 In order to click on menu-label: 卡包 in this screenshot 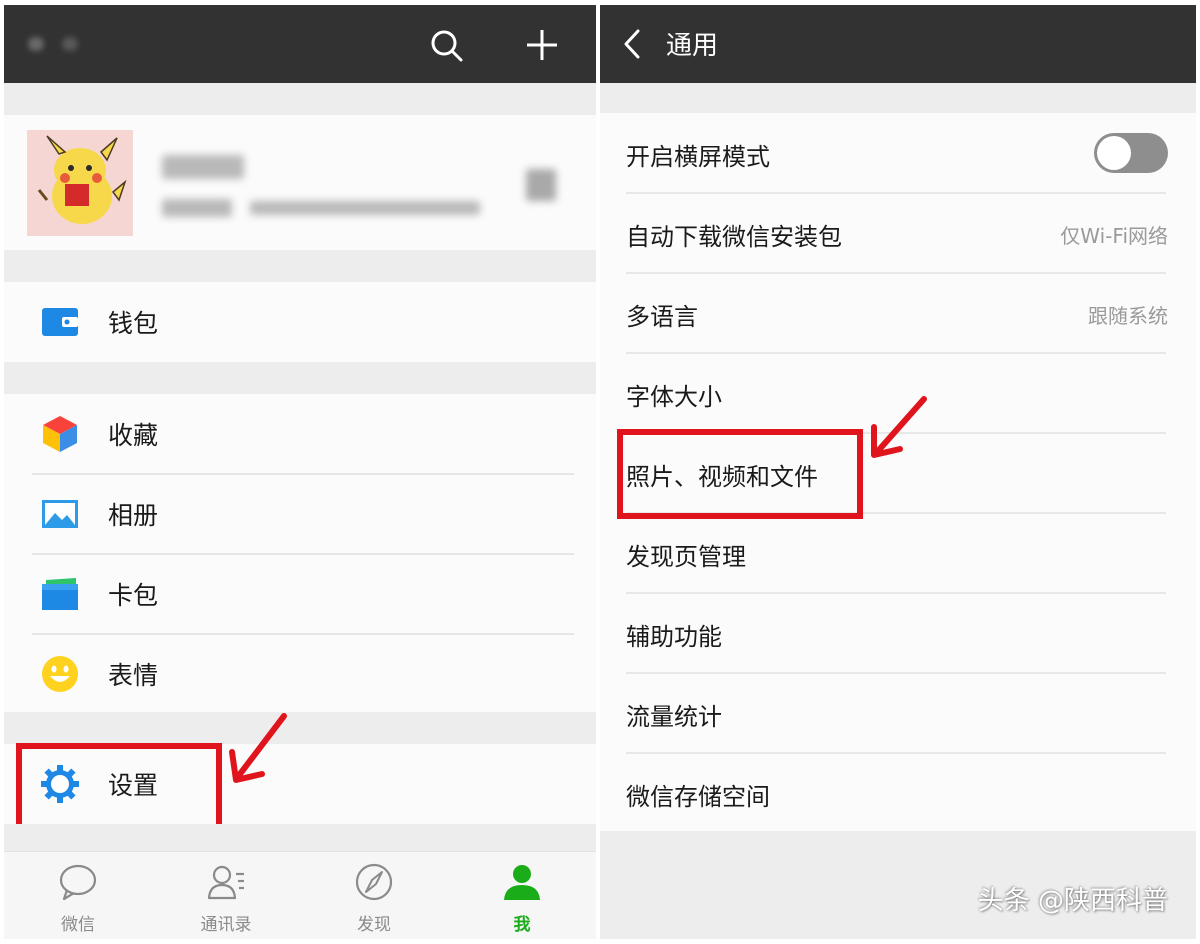, I will do `click(133, 595)`.